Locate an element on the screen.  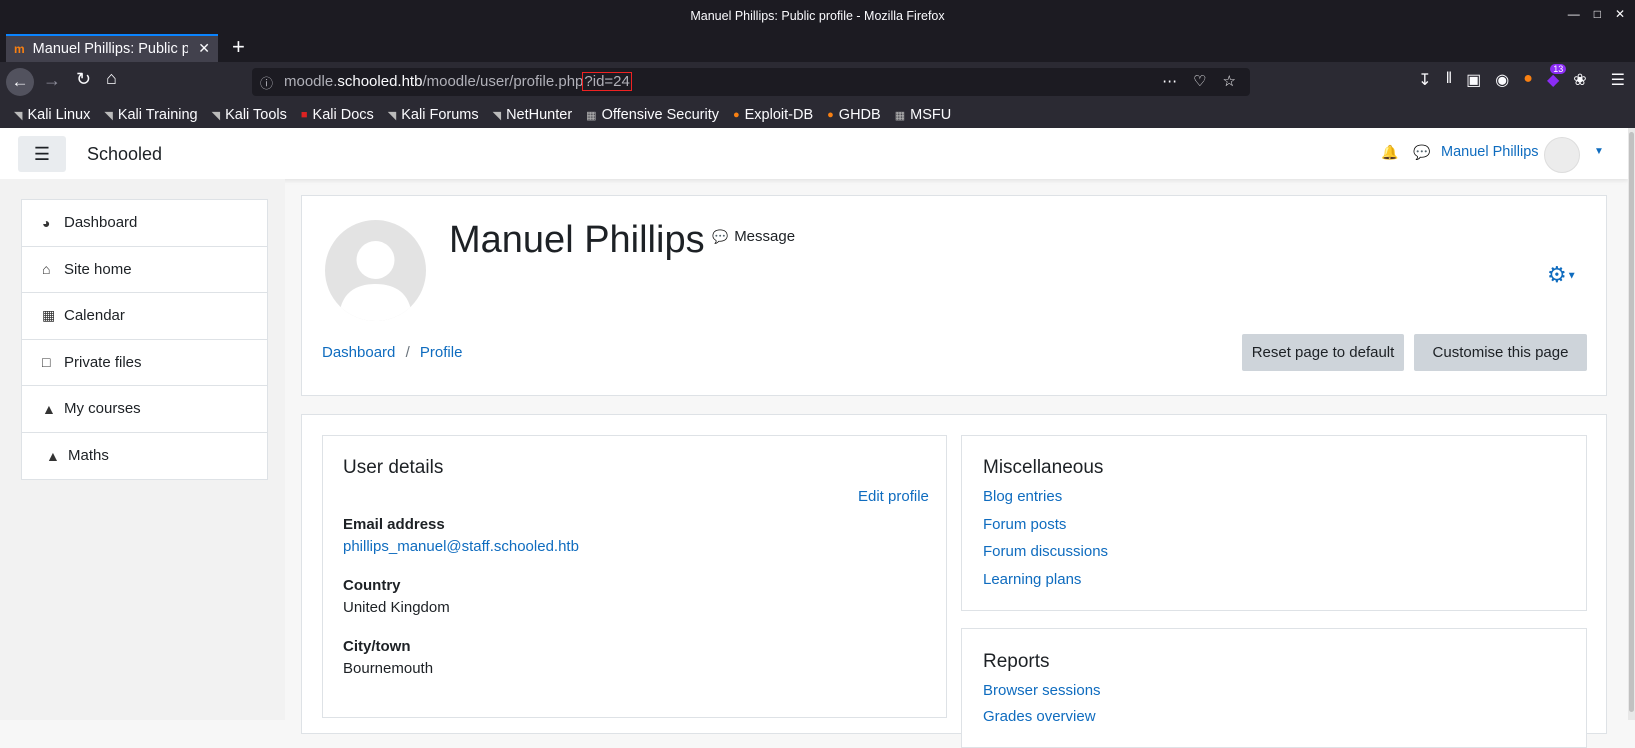
bookmark-star-icon: ☆ is located at coordinates (1229, 81).